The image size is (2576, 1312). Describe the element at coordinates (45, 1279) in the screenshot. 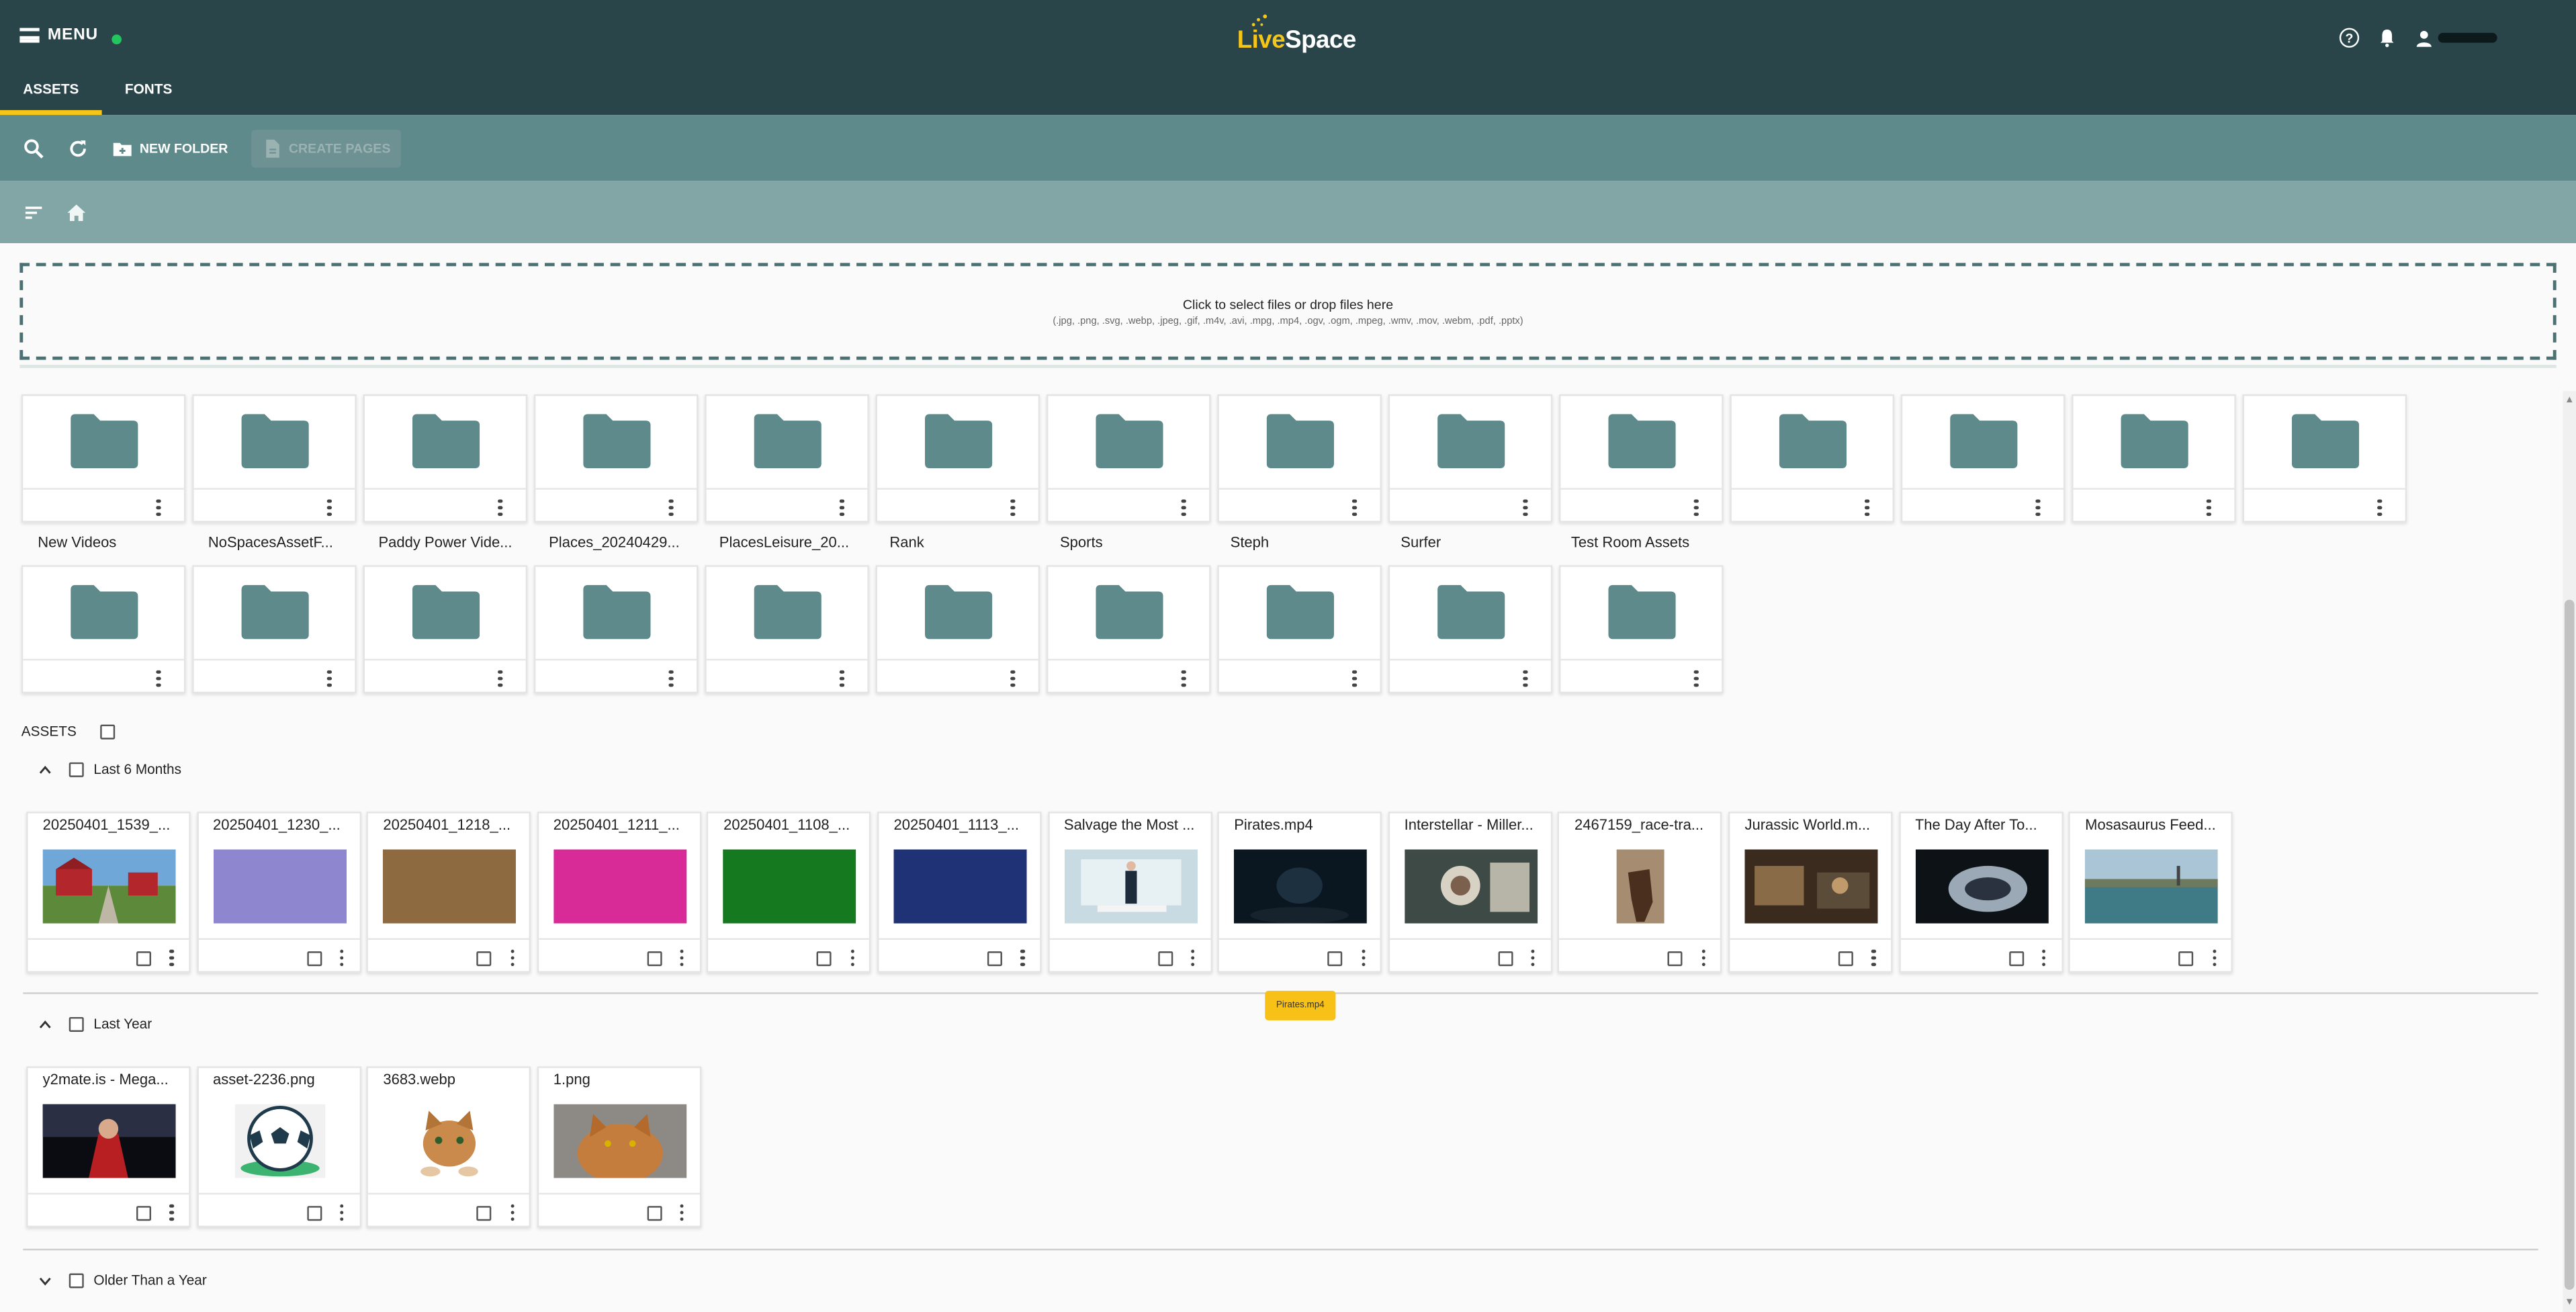

I see `chevron-down-icon` at that location.